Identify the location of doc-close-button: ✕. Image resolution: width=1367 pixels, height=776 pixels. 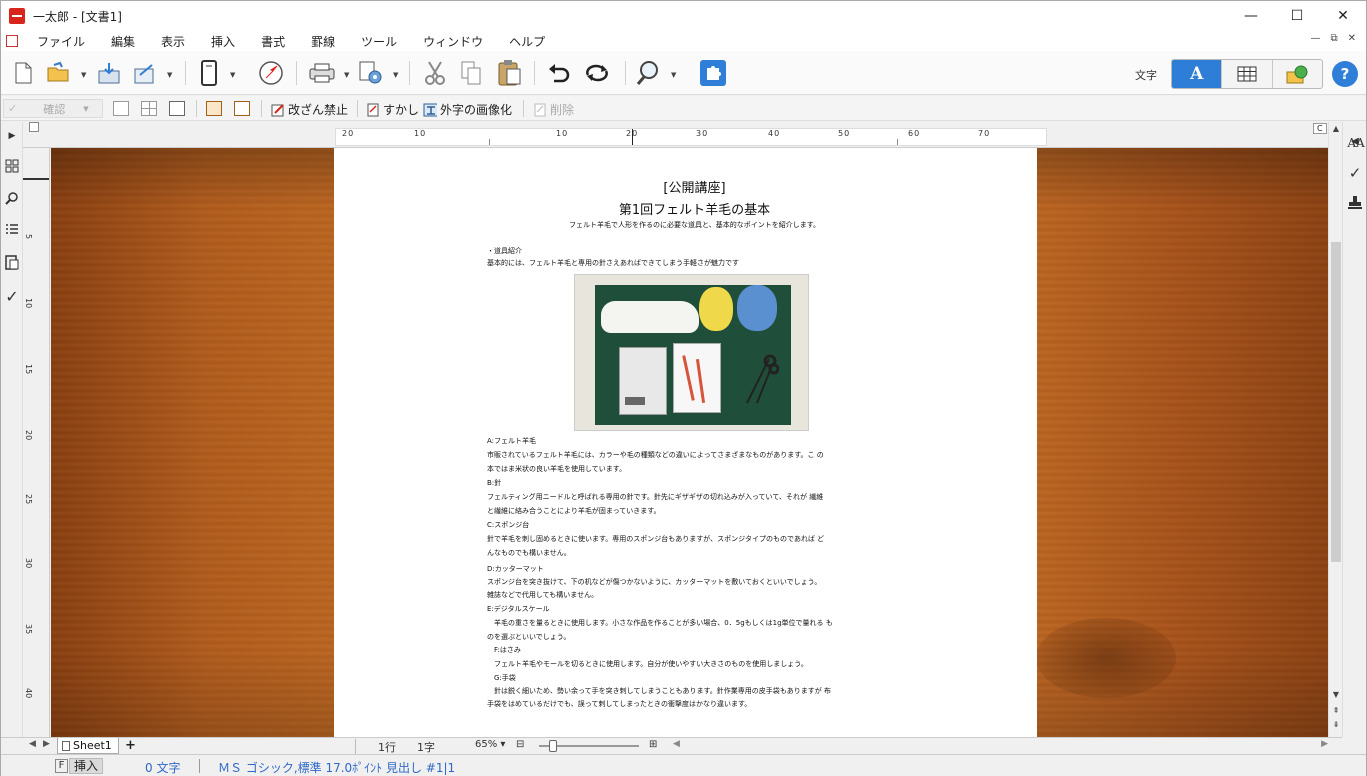
(1352, 38).